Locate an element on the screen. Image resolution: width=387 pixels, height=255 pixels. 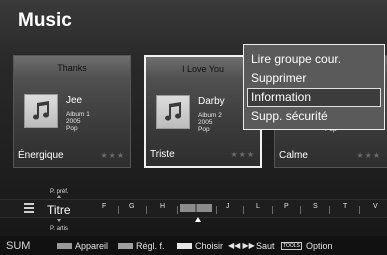
card-meta: Album 1 2005 Pop is located at coordinates (78, 121).